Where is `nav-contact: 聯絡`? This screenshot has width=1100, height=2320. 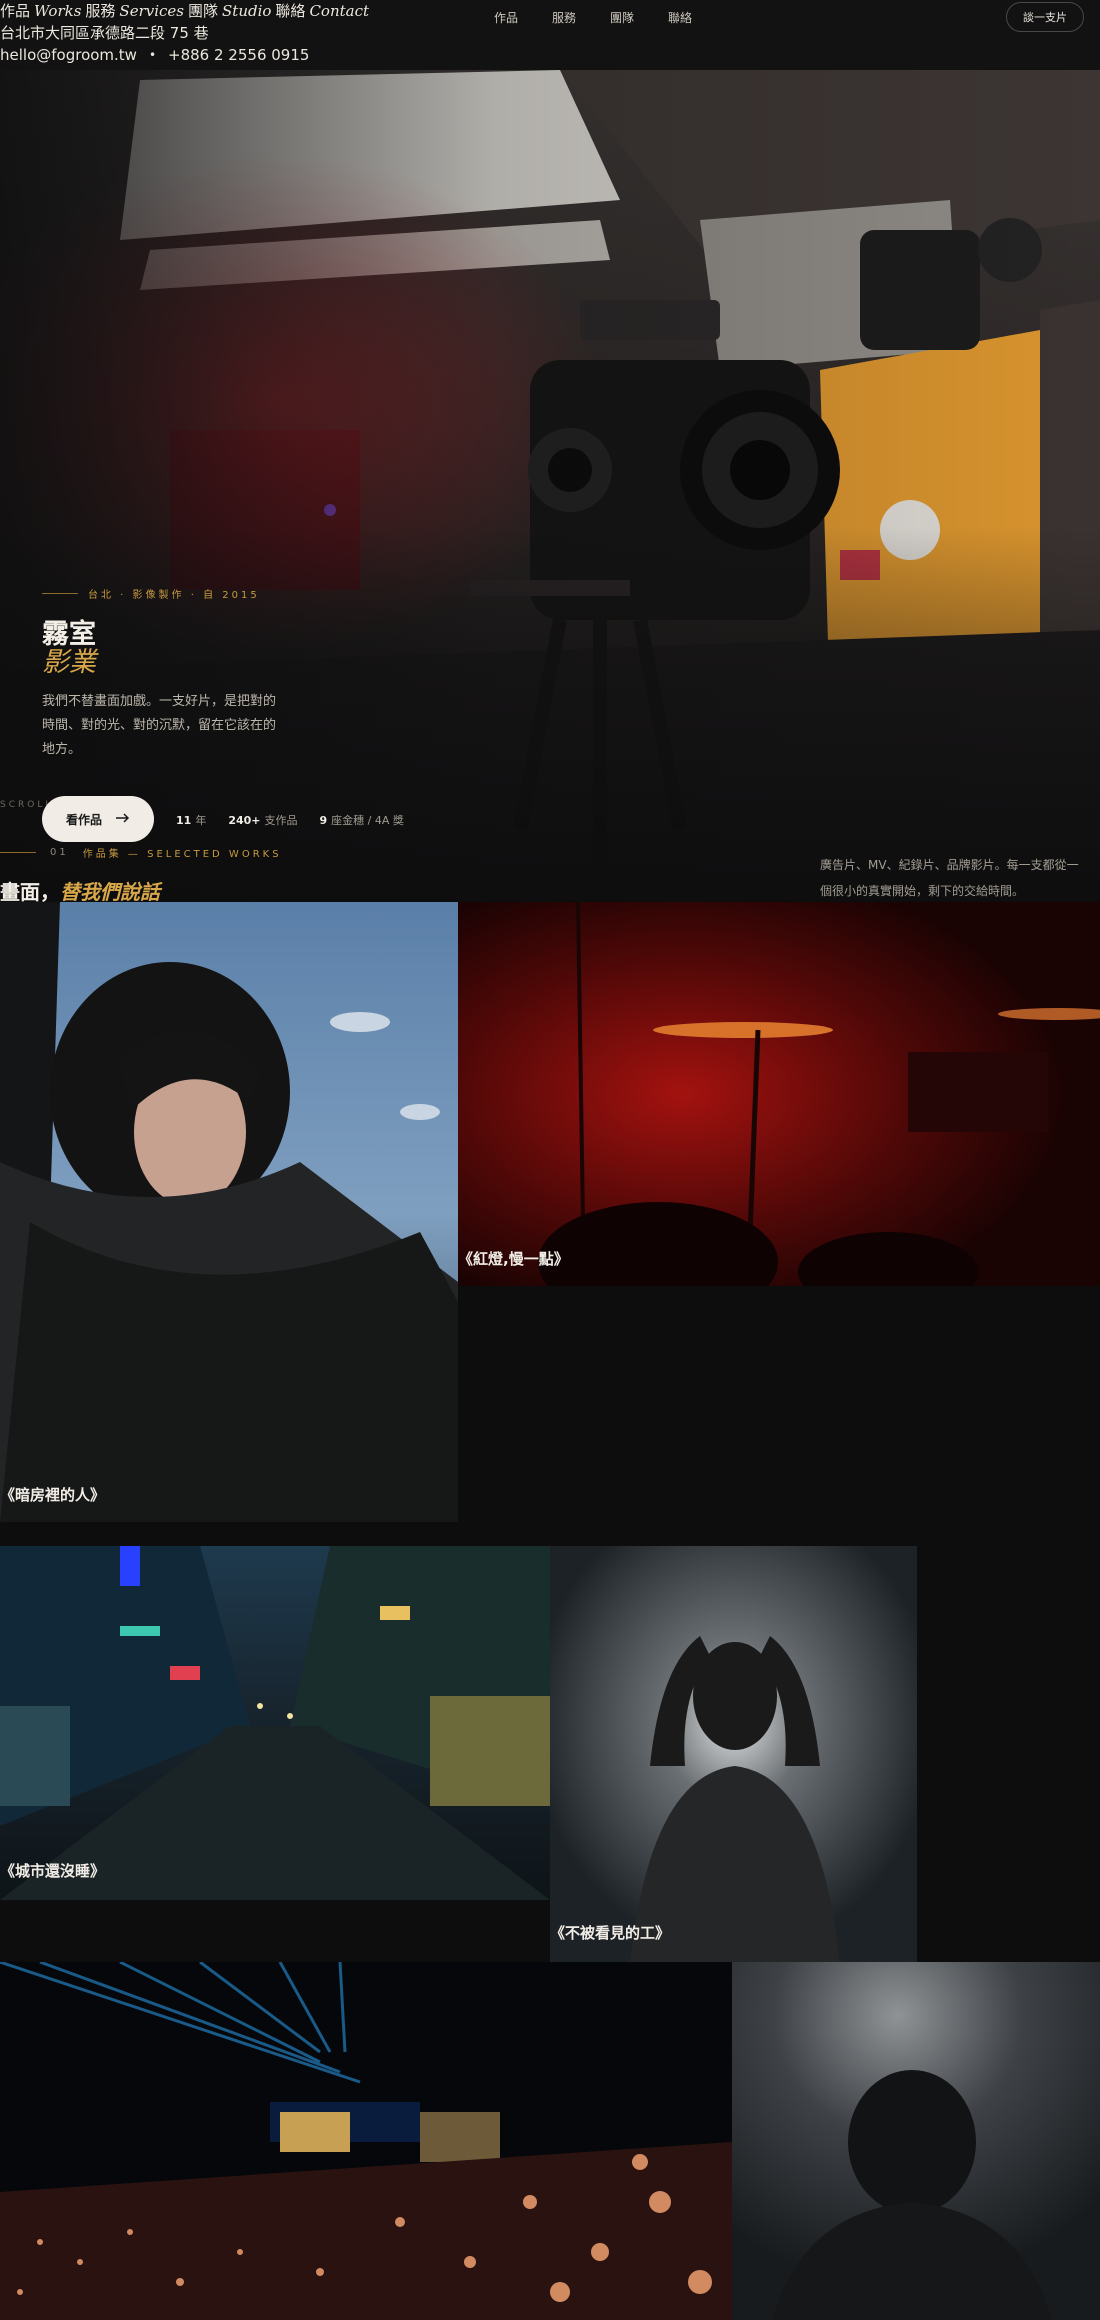 nav-contact: 聯絡 is located at coordinates (680, 17).